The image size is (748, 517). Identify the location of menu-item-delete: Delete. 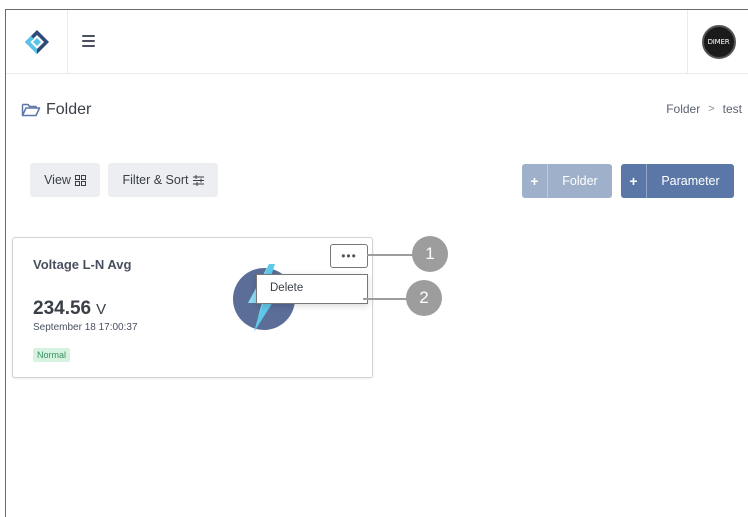
(312, 288).